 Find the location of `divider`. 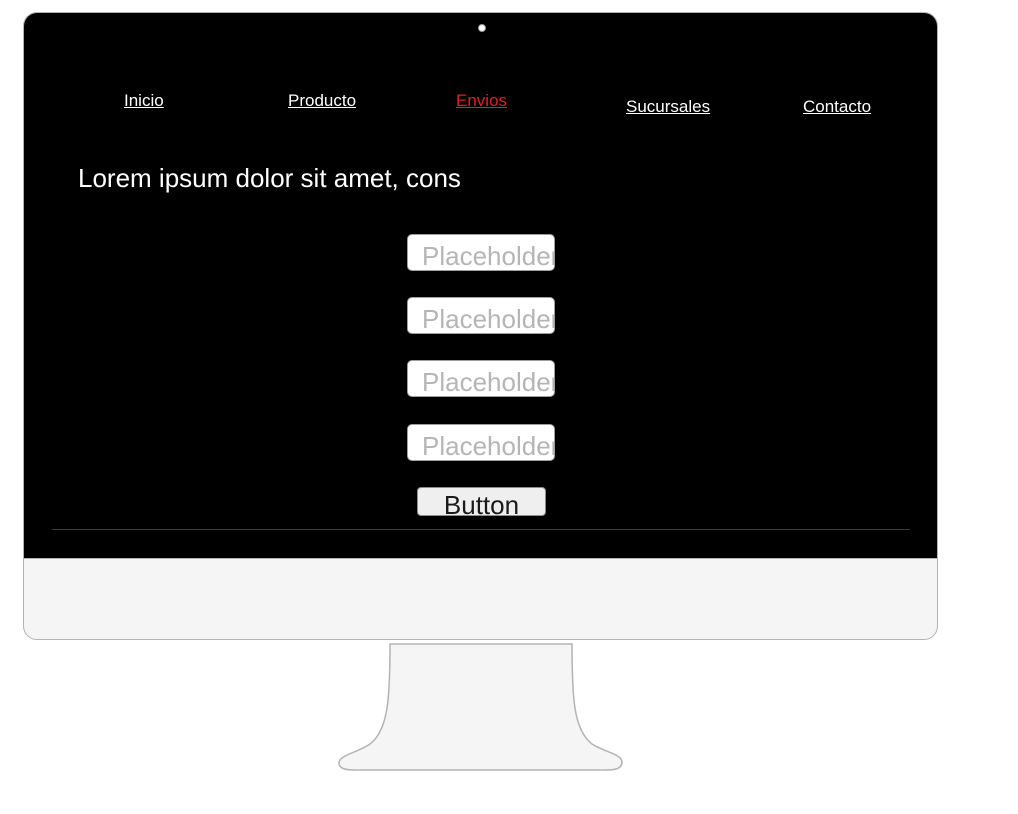

divider is located at coordinates (481, 529).